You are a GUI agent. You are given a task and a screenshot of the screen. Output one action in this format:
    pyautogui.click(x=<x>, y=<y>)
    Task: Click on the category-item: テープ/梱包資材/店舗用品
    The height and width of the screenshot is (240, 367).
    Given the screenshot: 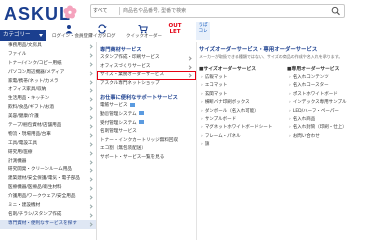 What is the action you would take?
    pyautogui.click(x=48, y=126)
    